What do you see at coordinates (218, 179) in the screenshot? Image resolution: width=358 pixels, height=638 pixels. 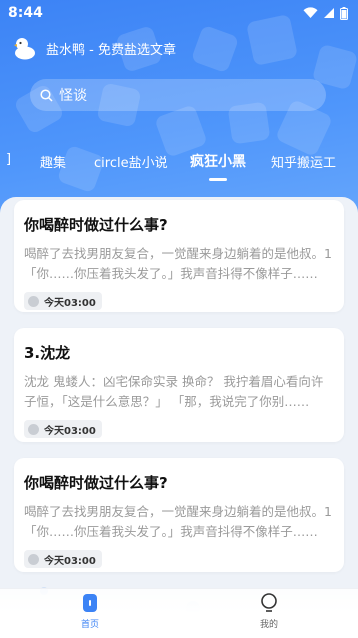 I see `active-tab-indicator` at bounding box center [218, 179].